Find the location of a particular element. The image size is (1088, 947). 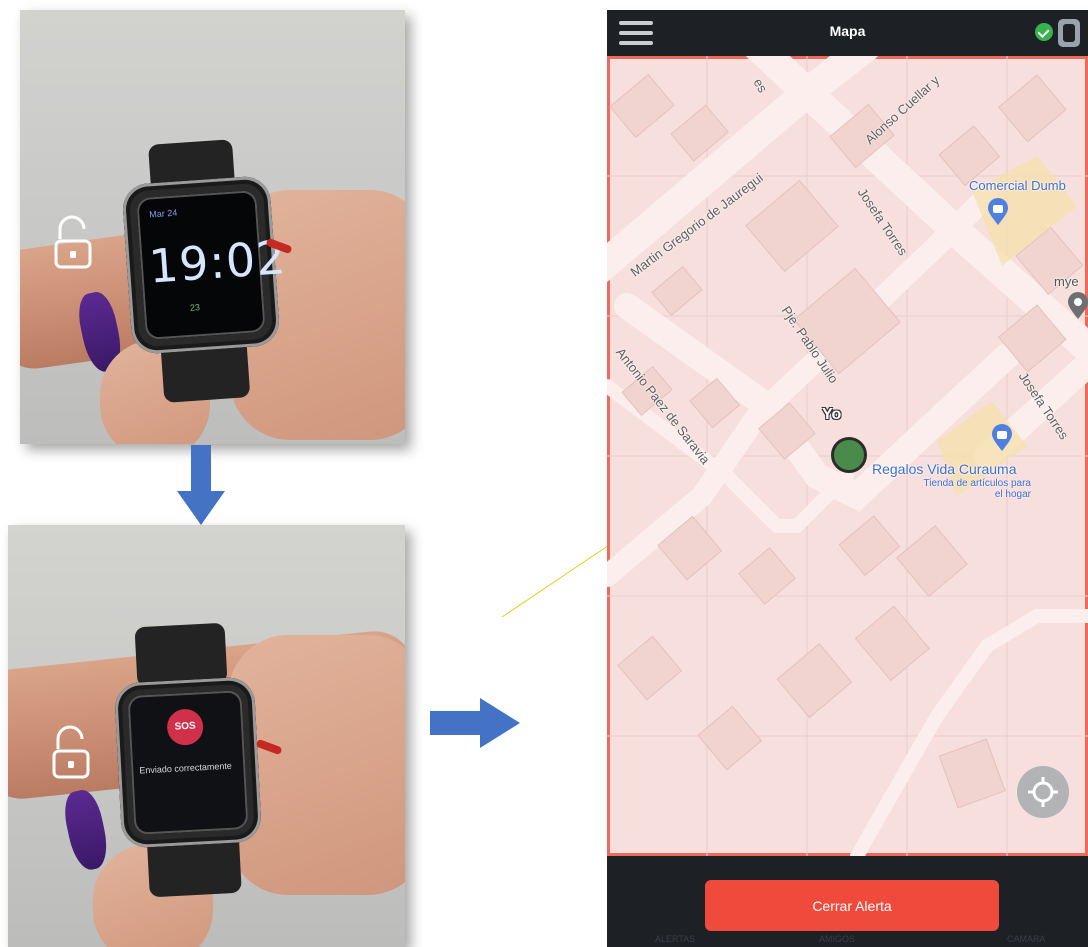

my-location-button is located at coordinates (1043, 792).